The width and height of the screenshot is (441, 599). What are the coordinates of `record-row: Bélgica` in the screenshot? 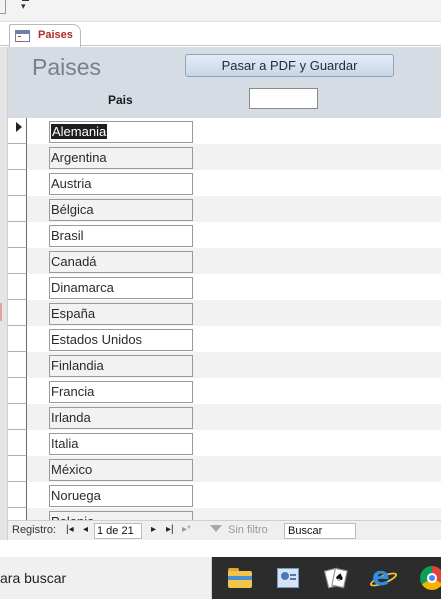 It's located at (224, 209).